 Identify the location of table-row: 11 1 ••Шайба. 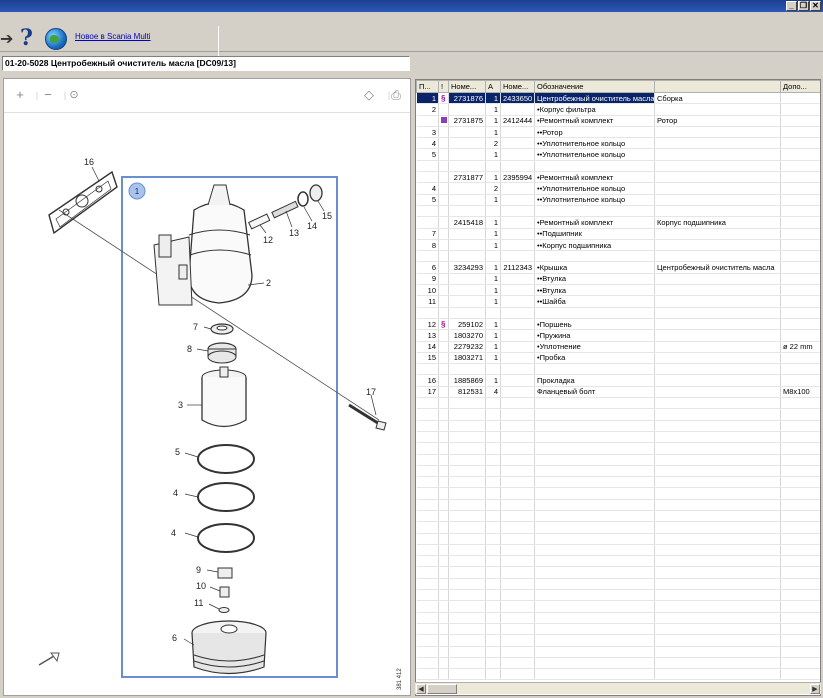
(618, 301).